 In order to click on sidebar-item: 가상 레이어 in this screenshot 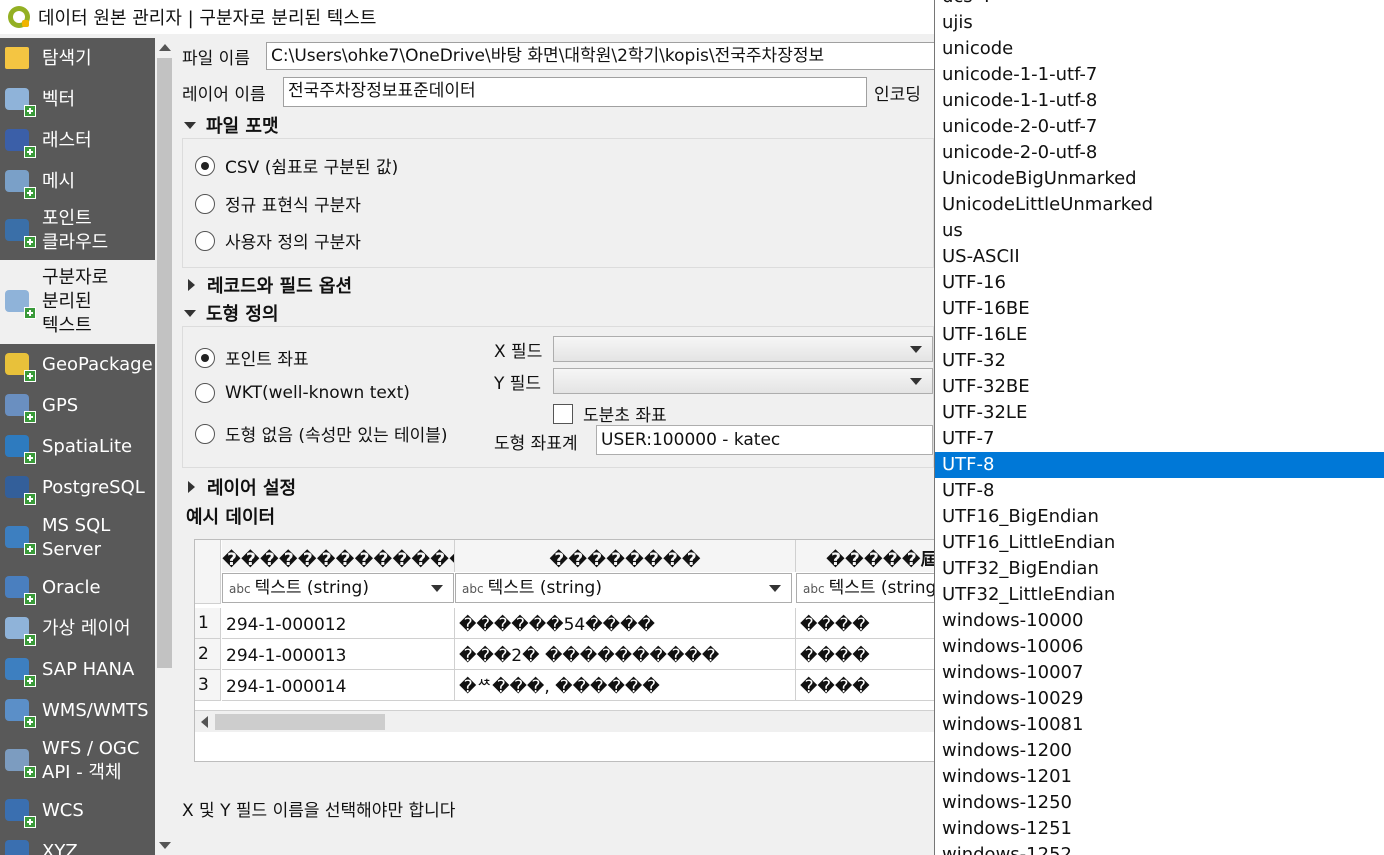, I will do `click(77, 628)`.